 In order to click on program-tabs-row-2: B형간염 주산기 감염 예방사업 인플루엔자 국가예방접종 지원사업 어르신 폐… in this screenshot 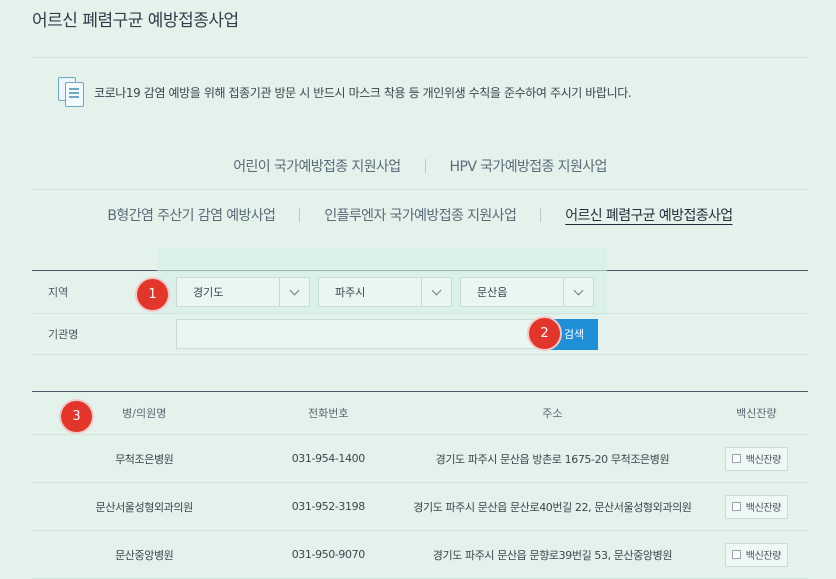, I will do `click(420, 215)`.